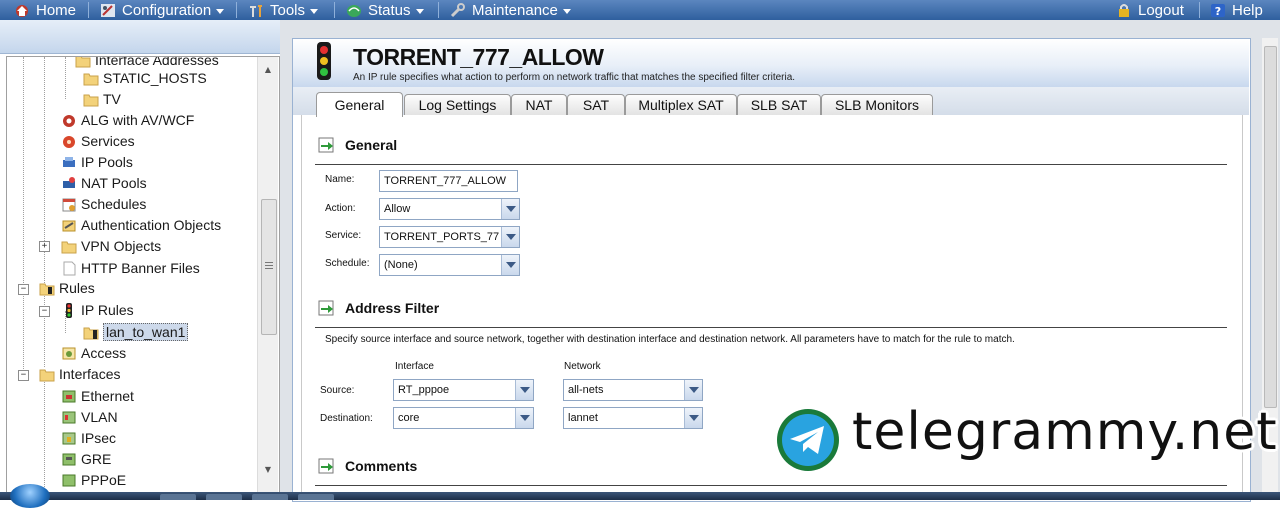 This screenshot has height=508, width=1280. Describe the element at coordinates (268, 70) in the screenshot. I see `scroll-up-icon: ▲` at that location.